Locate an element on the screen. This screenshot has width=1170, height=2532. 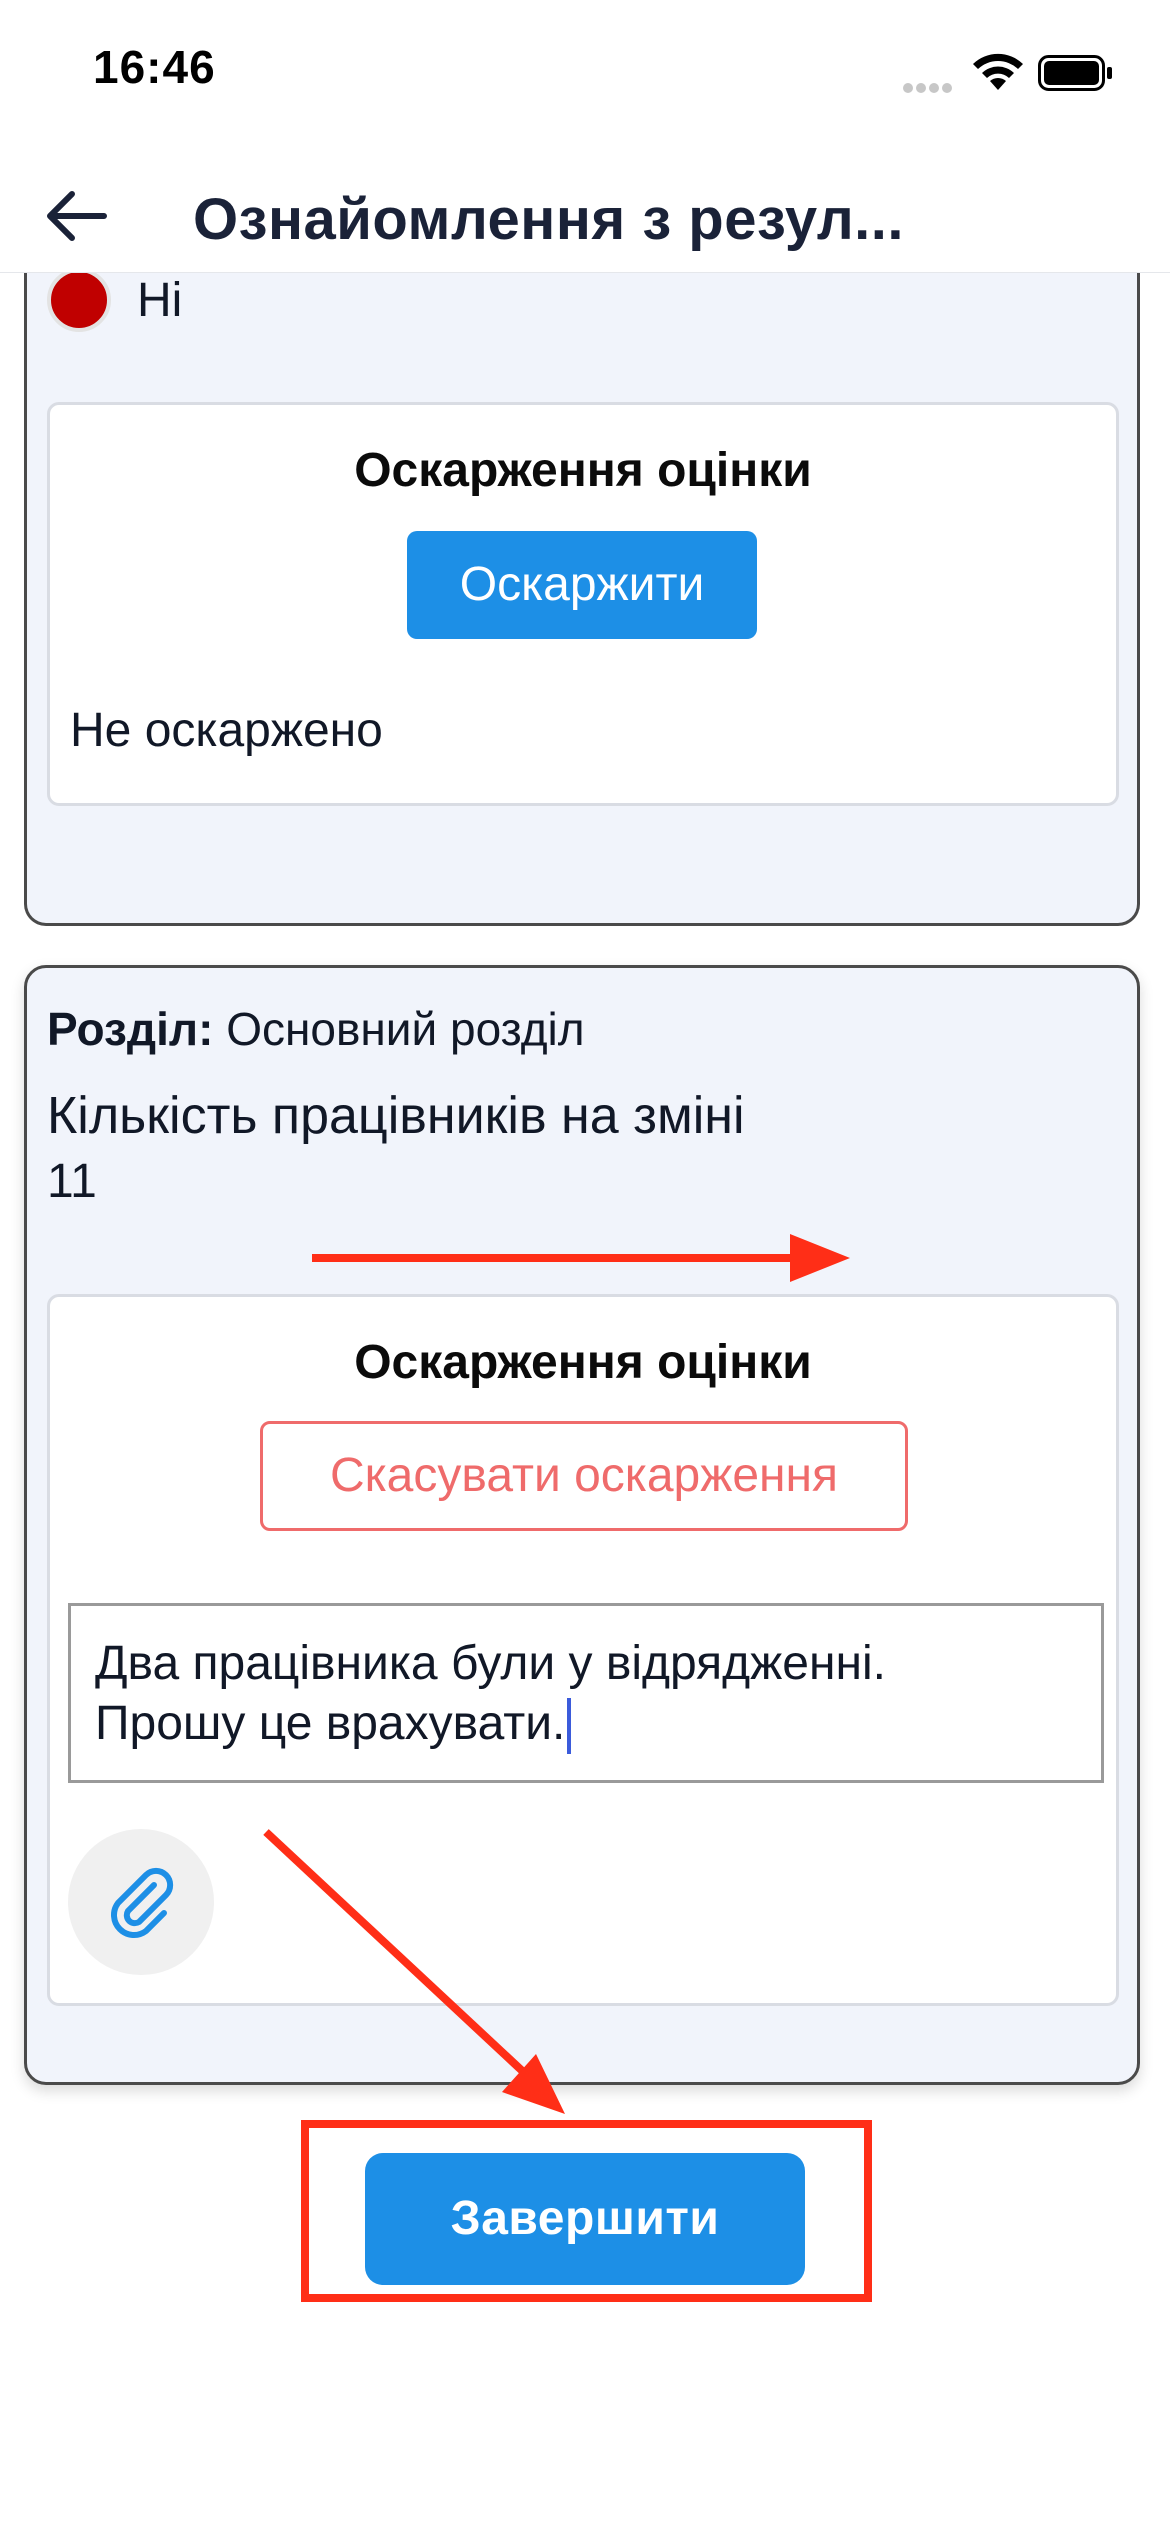
attach-file-button is located at coordinates (141, 1902).